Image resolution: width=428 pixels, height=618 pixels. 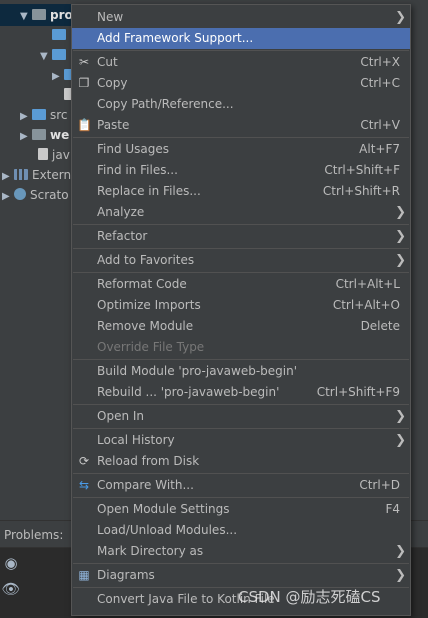 What do you see at coordinates (84, 62) in the screenshot?
I see `scissors-icon: ✂` at bounding box center [84, 62].